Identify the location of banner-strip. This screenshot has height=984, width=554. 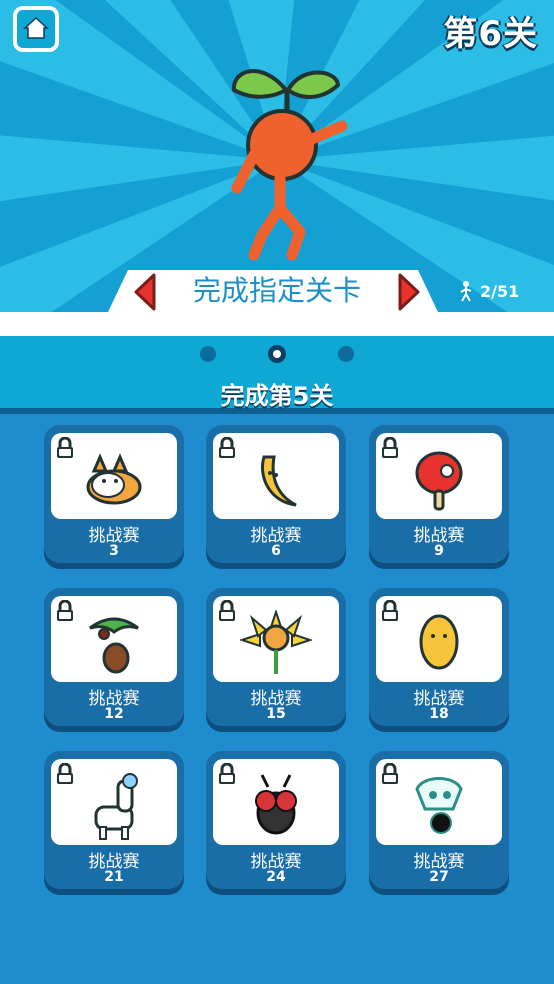
(277, 324).